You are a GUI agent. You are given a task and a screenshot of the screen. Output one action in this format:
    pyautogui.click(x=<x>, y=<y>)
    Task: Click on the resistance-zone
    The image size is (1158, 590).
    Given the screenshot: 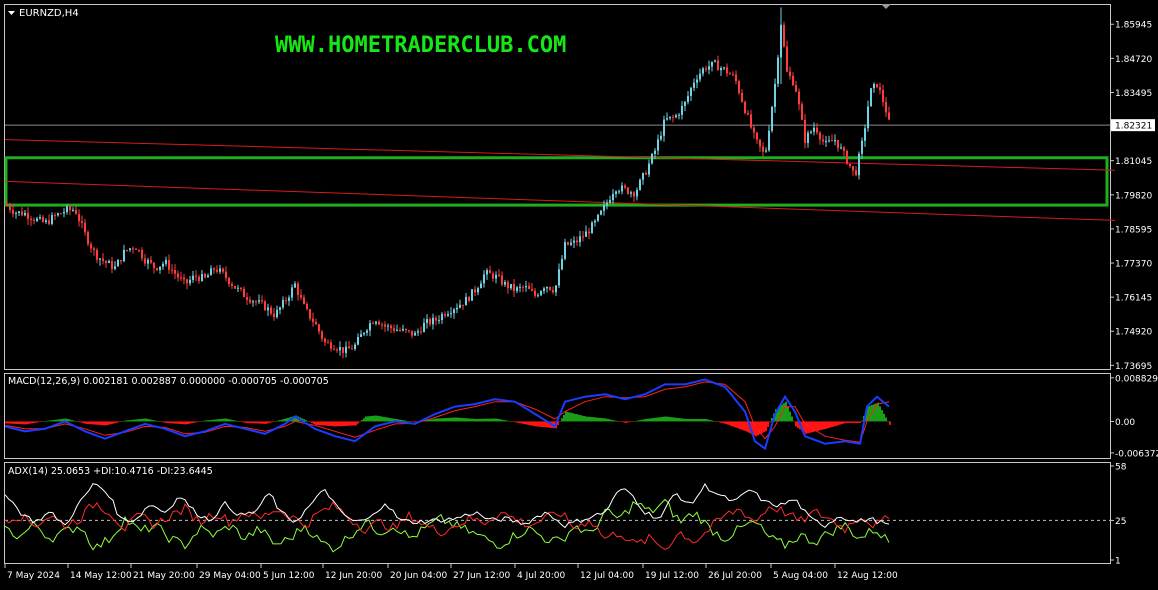 What is the action you would take?
    pyautogui.click(x=556, y=181)
    